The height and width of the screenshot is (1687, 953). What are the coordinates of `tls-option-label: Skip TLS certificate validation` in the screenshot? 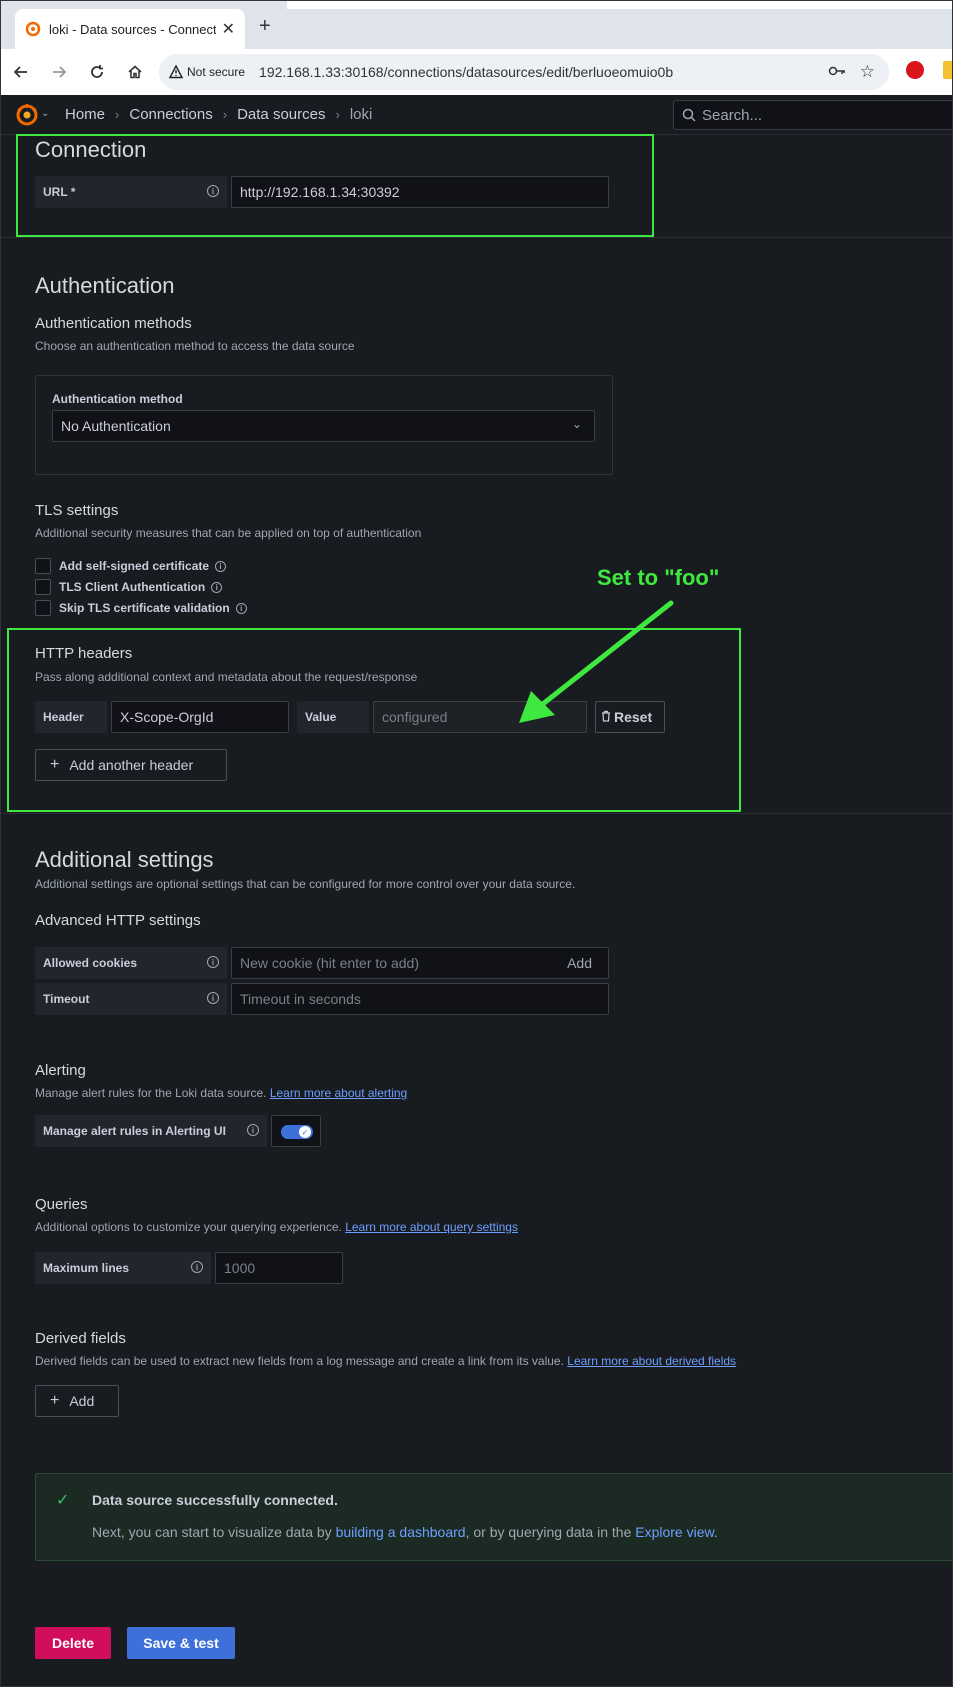 It's located at (144, 608).